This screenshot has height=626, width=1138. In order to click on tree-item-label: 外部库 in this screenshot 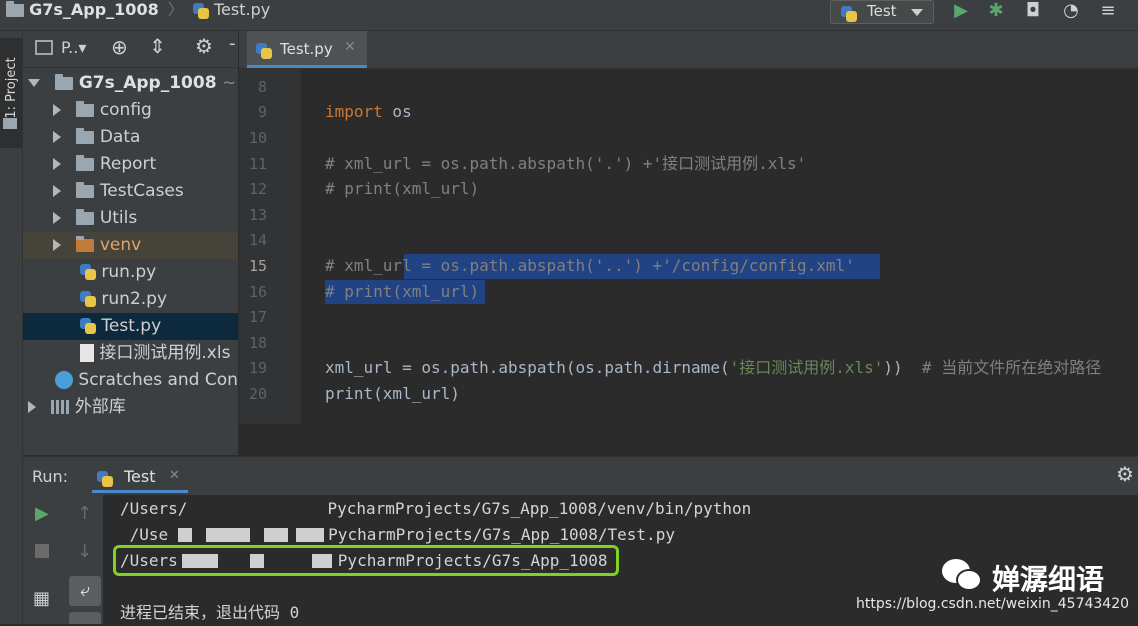, I will do `click(100, 407)`.